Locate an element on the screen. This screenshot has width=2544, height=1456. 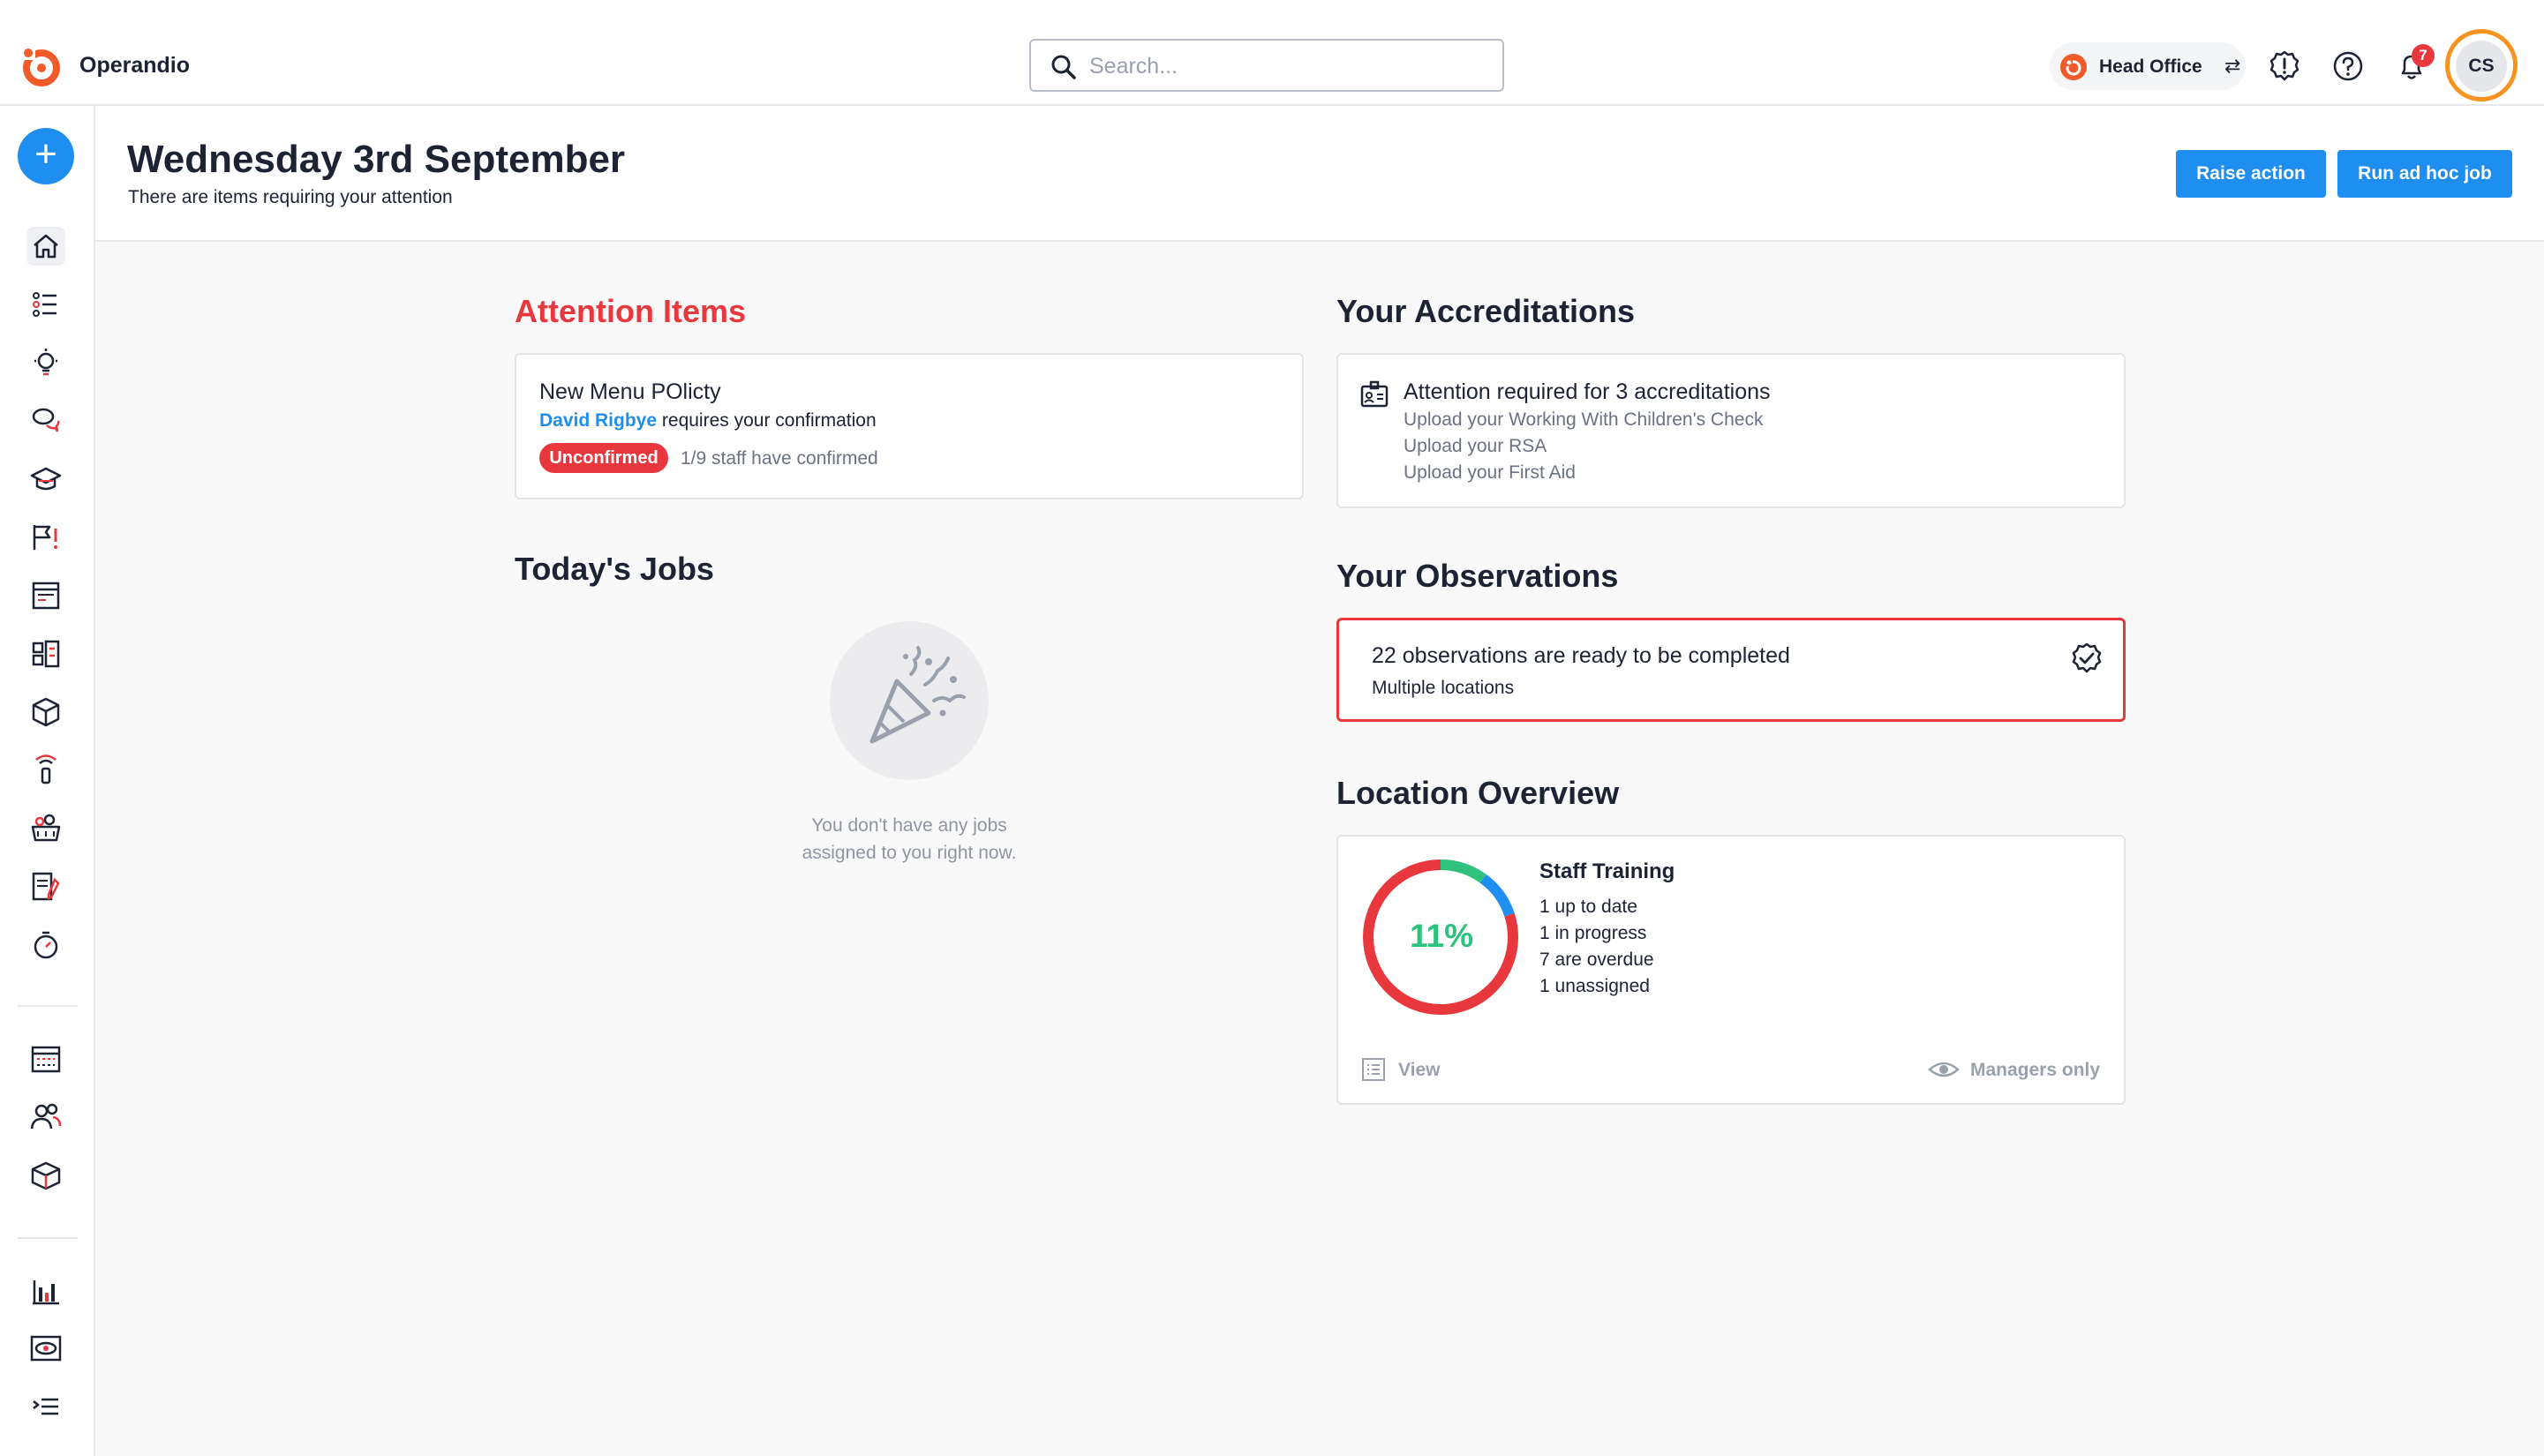
learning-icon is located at coordinates (45, 1175).